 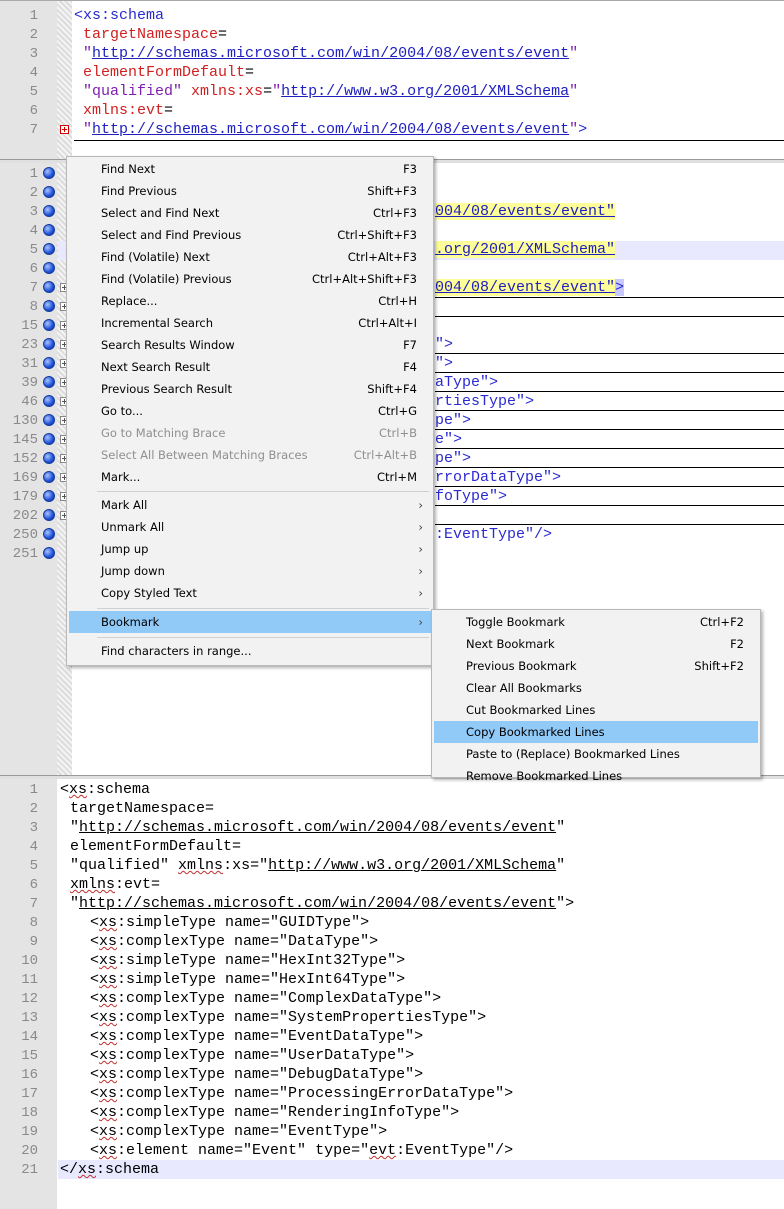 I want to click on menu-item-select-and-find-previous: Select and Find Previous Ctrl+Shift+F3, so click(x=250, y=235).